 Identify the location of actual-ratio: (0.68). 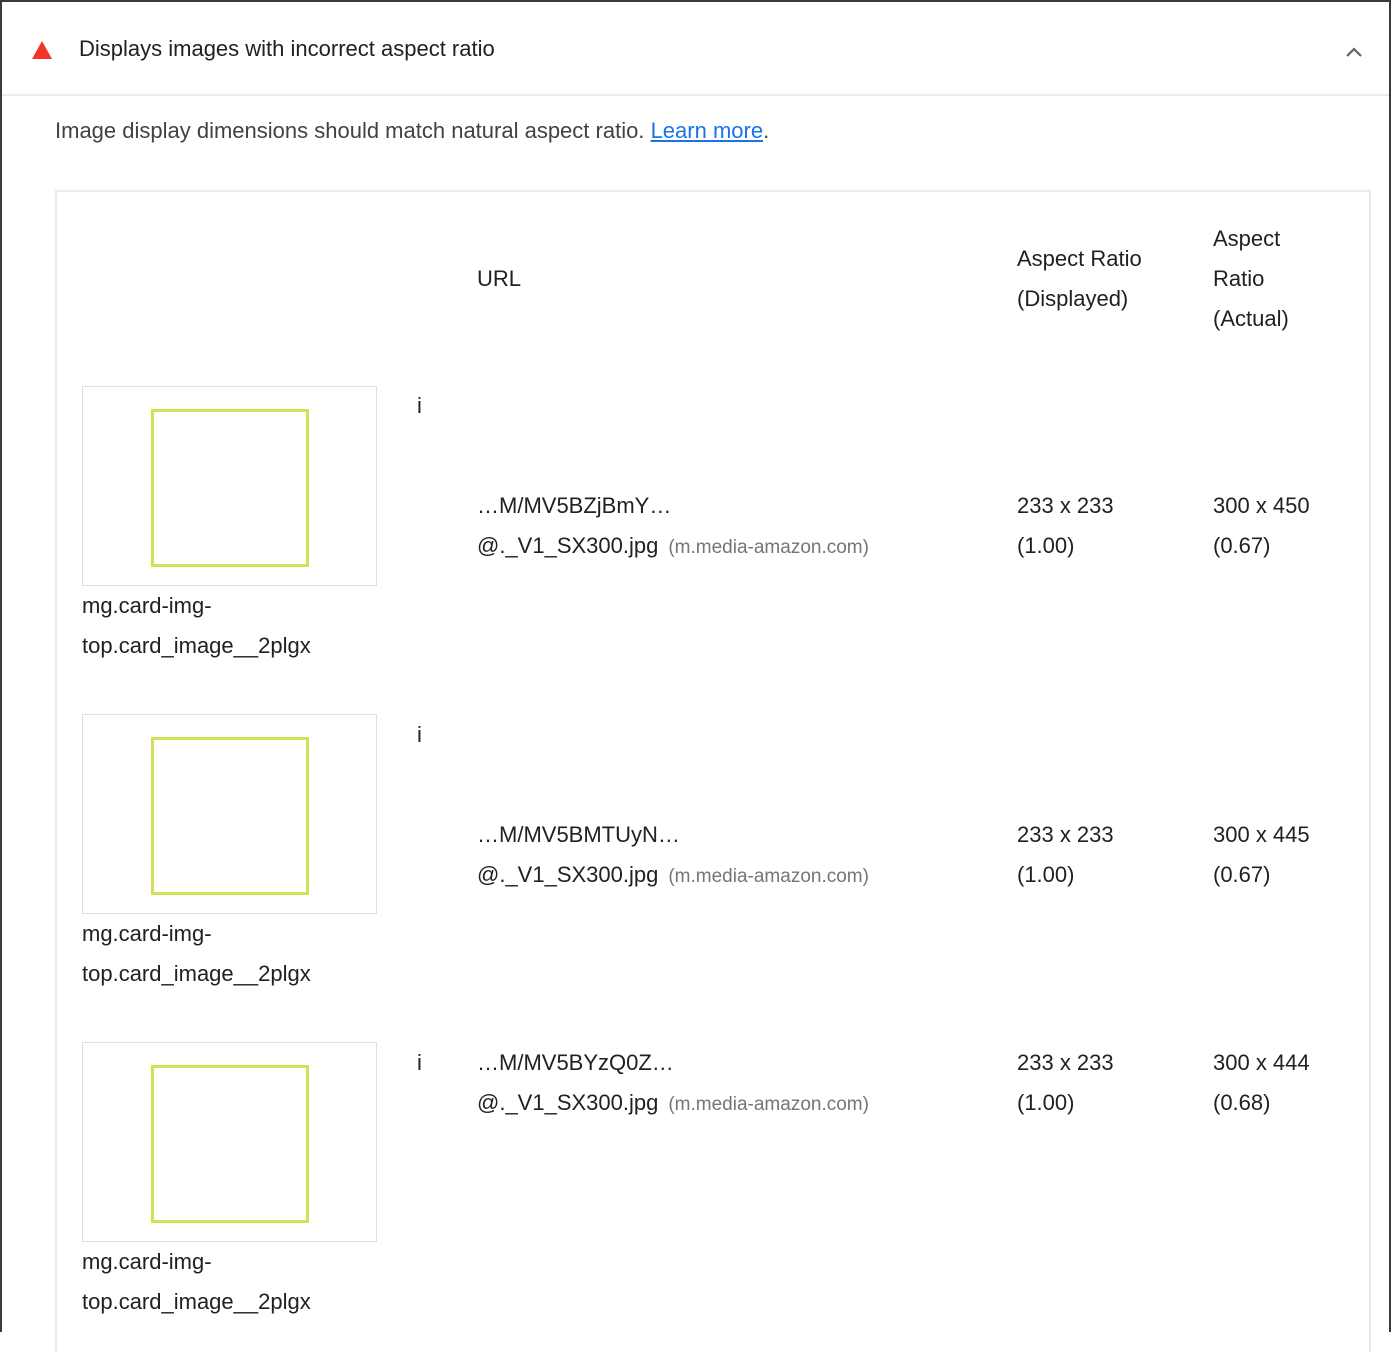
(1242, 1102).